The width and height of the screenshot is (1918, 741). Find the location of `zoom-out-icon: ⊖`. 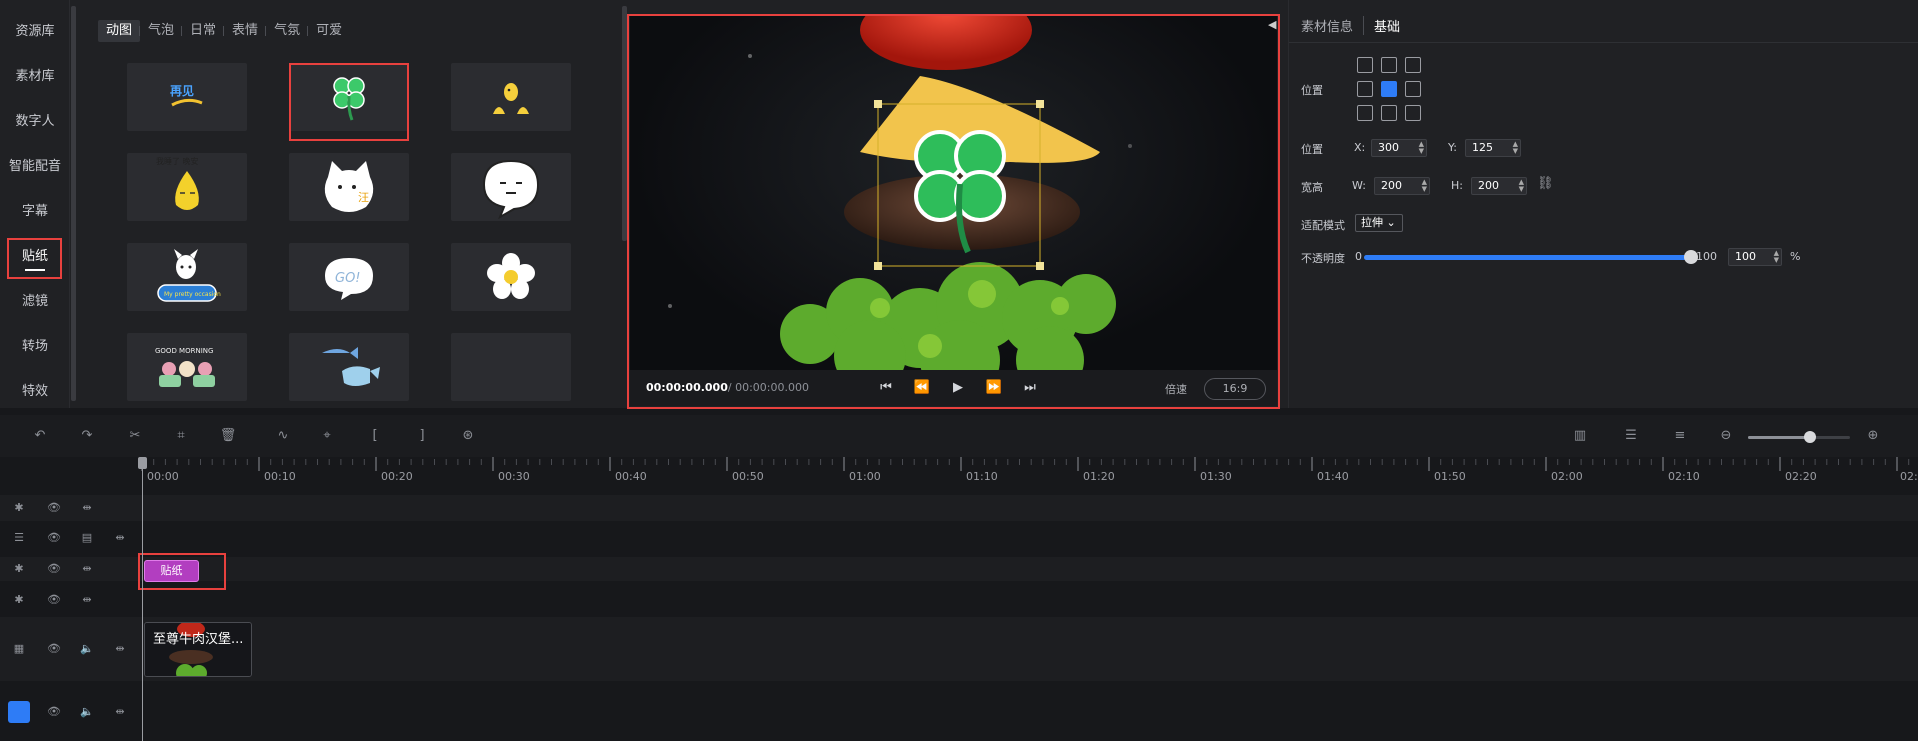

zoom-out-icon: ⊖ is located at coordinates (1726, 436).